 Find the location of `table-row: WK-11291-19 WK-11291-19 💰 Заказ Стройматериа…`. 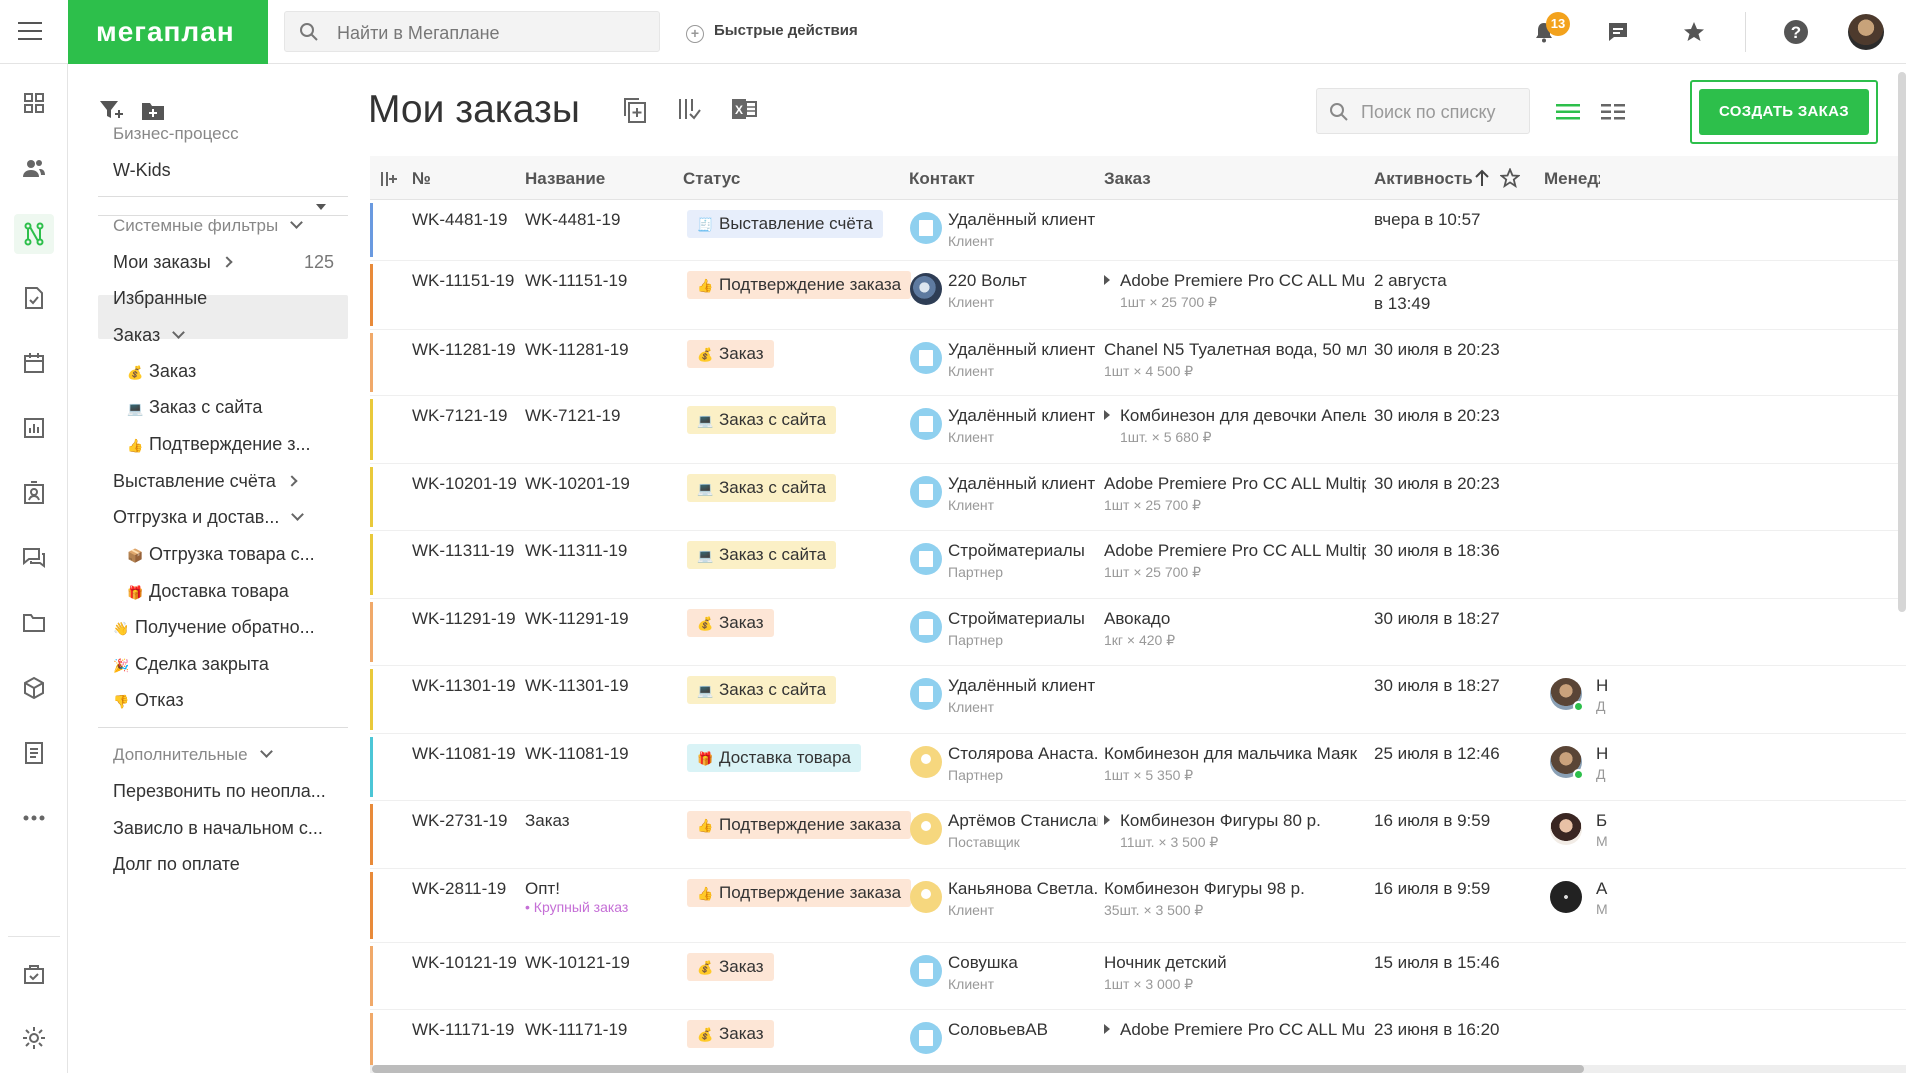

table-row: WK-11291-19 WK-11291-19 💰 Заказ Стройматериа… is located at coordinates (1138, 632).